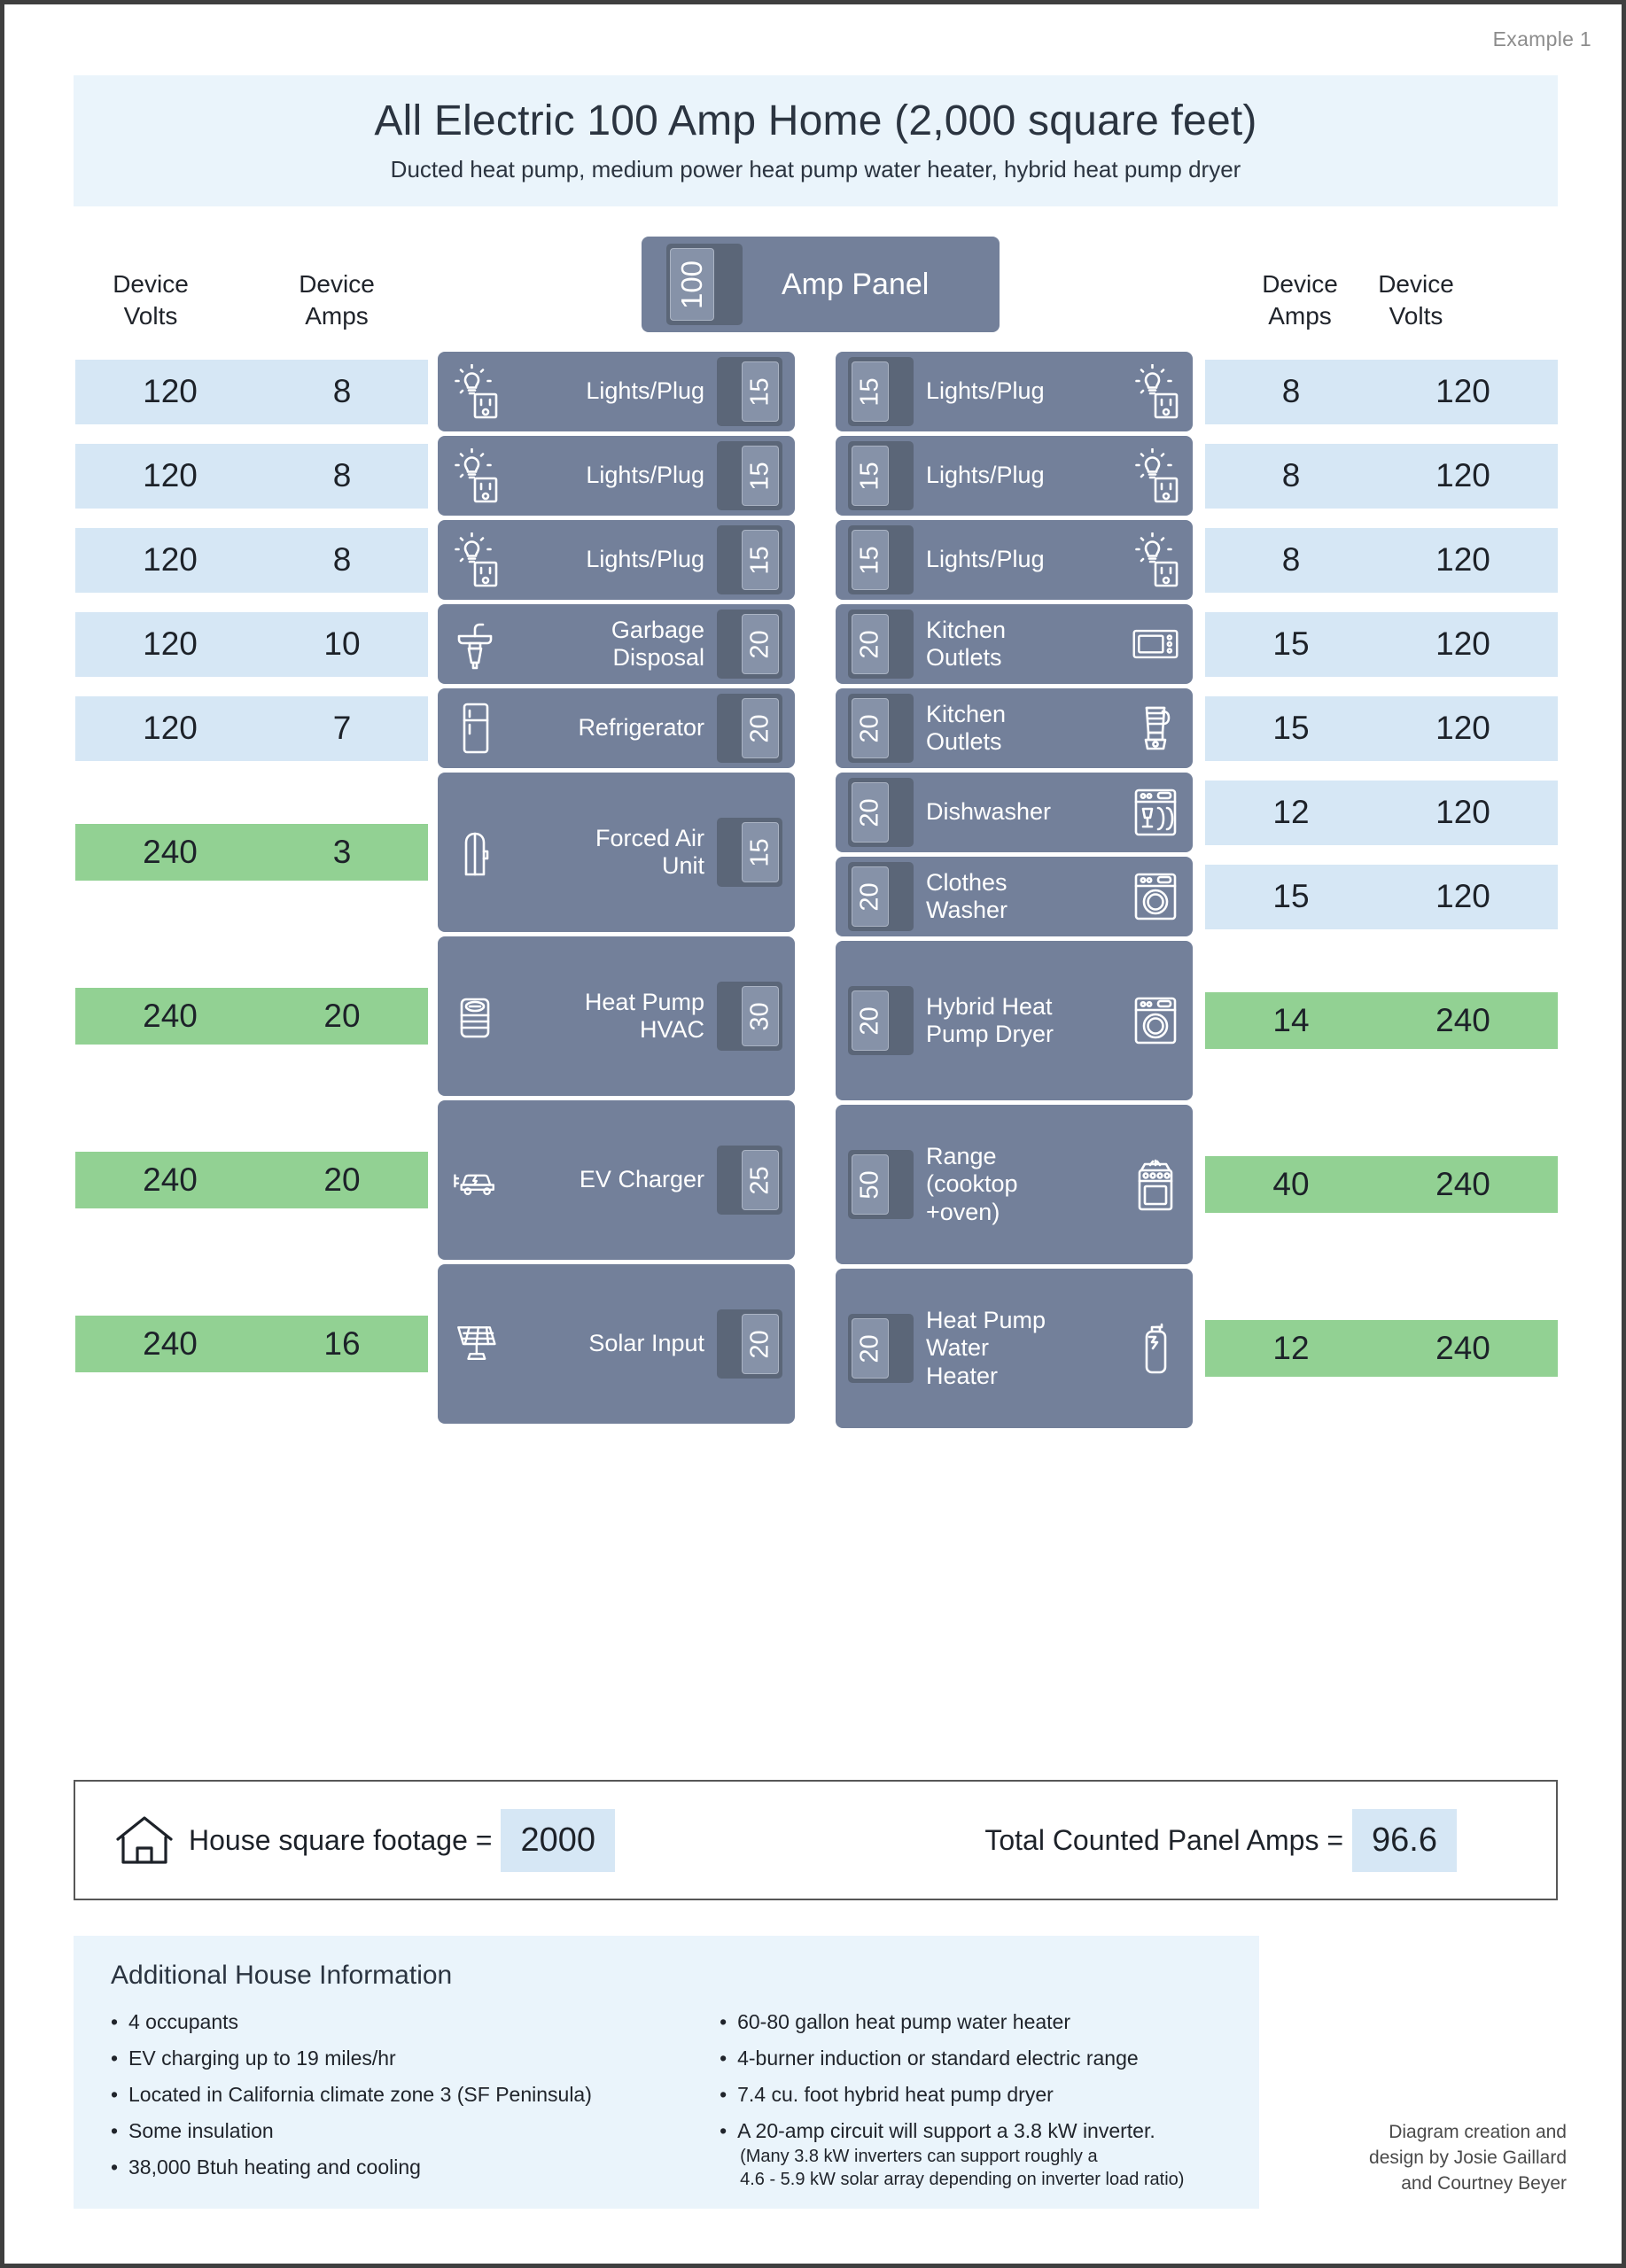  I want to click on breaker-amp-value: 30, so click(759, 1016).